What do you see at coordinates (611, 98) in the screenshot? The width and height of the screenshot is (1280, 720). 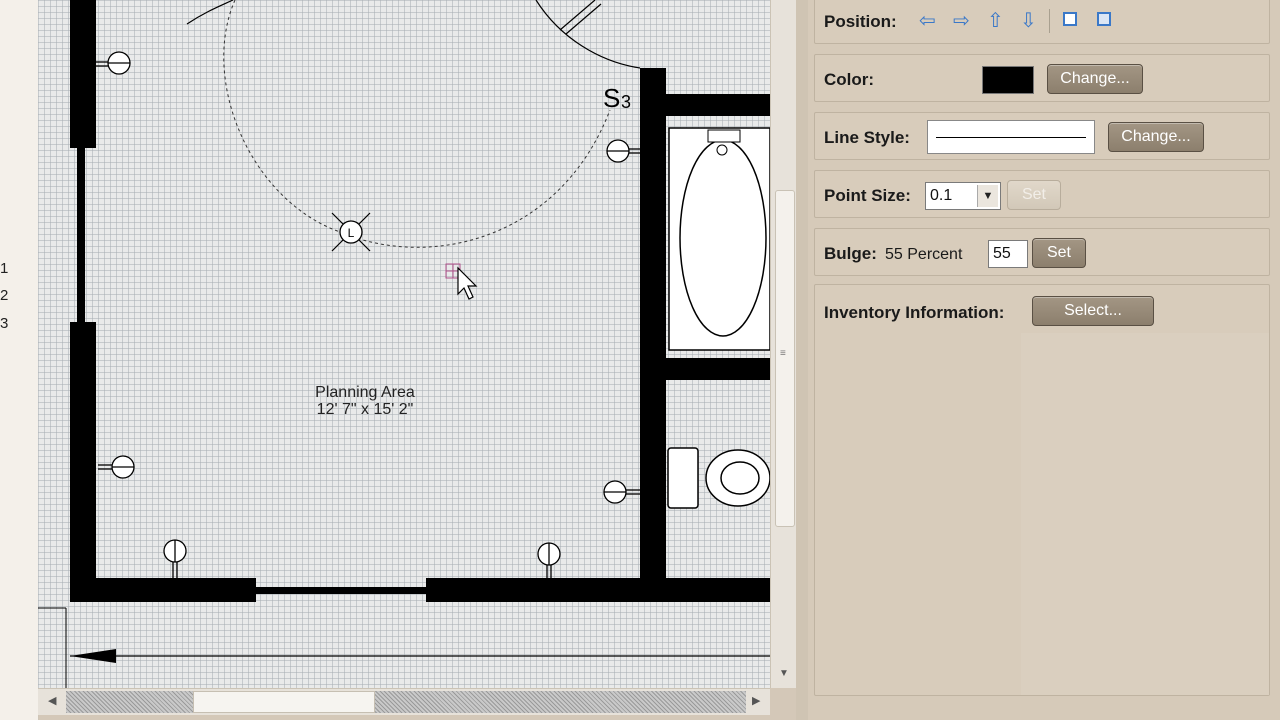 I see `switch-label: S` at bounding box center [611, 98].